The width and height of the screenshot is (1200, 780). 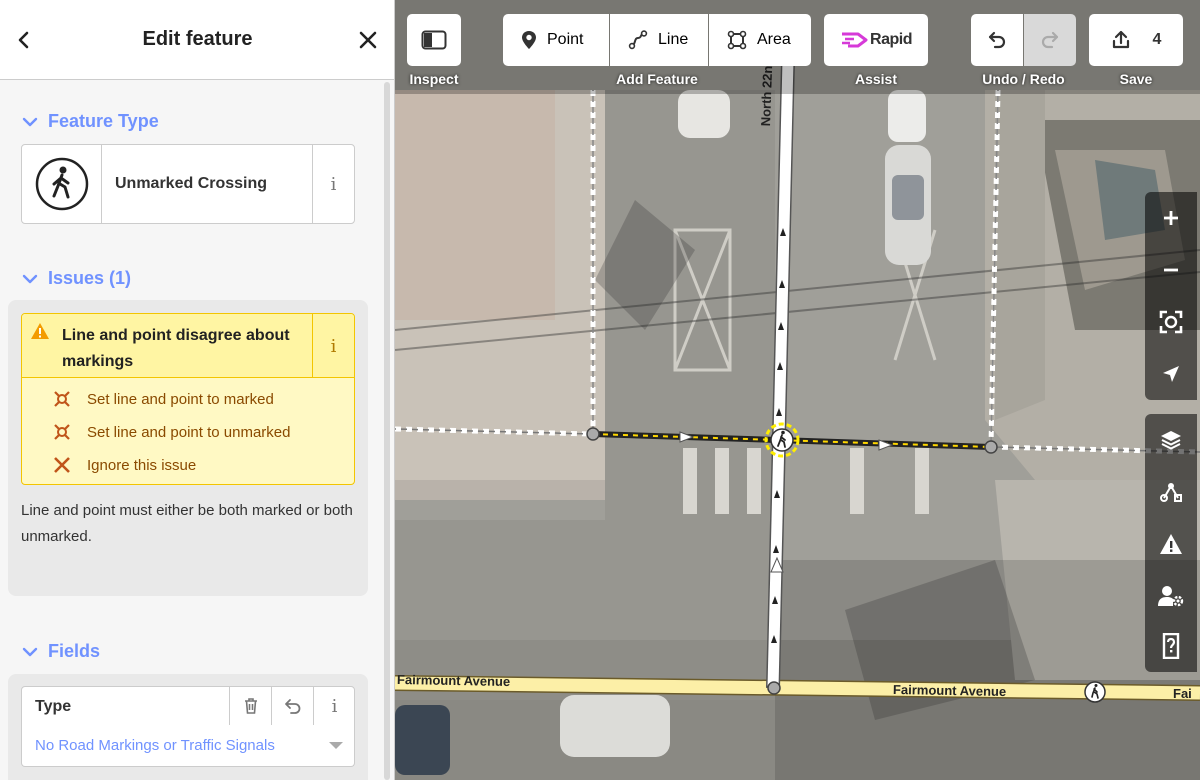 I want to click on undo-redo-label: Undo / Redo, so click(x=1023, y=79).